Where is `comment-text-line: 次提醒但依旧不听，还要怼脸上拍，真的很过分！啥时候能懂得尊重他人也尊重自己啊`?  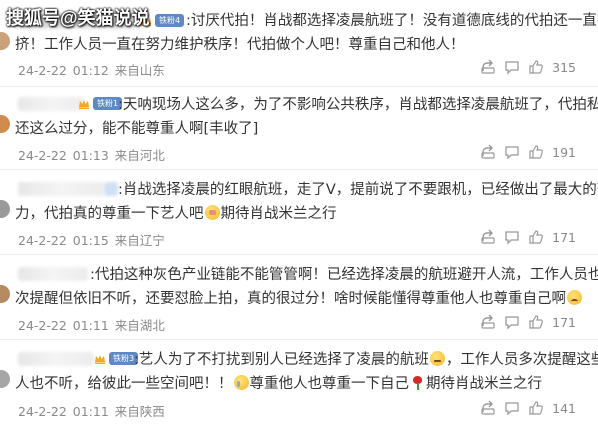 comment-text-line: 次提醒但依旧不听，还要怼脸上拍，真的很过分！啥时候能懂得尊重他人也尊重自己啊 is located at coordinates (299, 299).